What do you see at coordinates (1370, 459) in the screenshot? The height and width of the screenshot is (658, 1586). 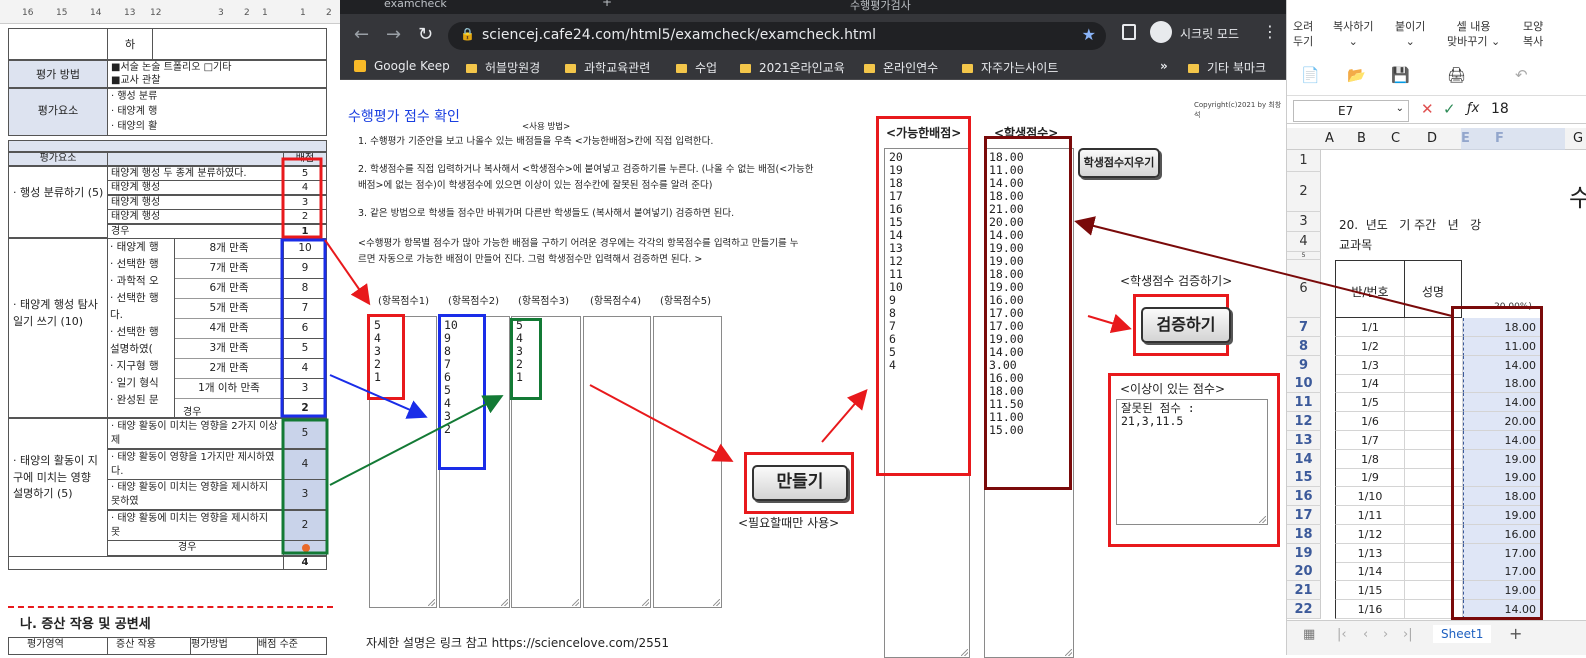 I see `class-number-cell: 1/8` at bounding box center [1370, 459].